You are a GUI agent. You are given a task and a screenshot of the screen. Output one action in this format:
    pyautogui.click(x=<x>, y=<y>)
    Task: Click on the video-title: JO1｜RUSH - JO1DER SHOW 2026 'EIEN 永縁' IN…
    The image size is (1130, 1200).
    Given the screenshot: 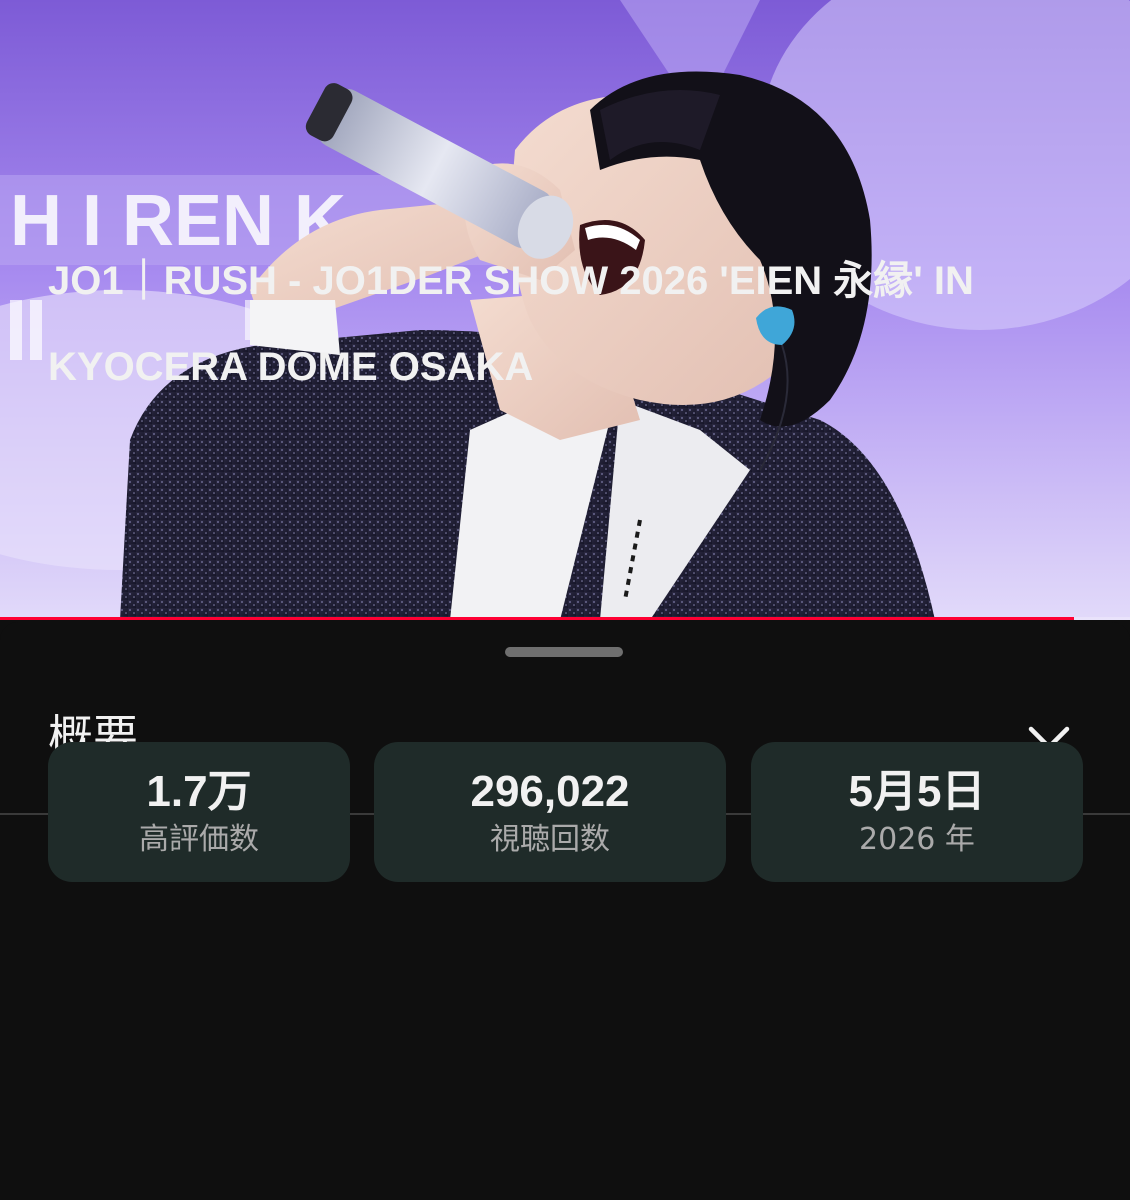 What is the action you would take?
    pyautogui.click(x=511, y=324)
    